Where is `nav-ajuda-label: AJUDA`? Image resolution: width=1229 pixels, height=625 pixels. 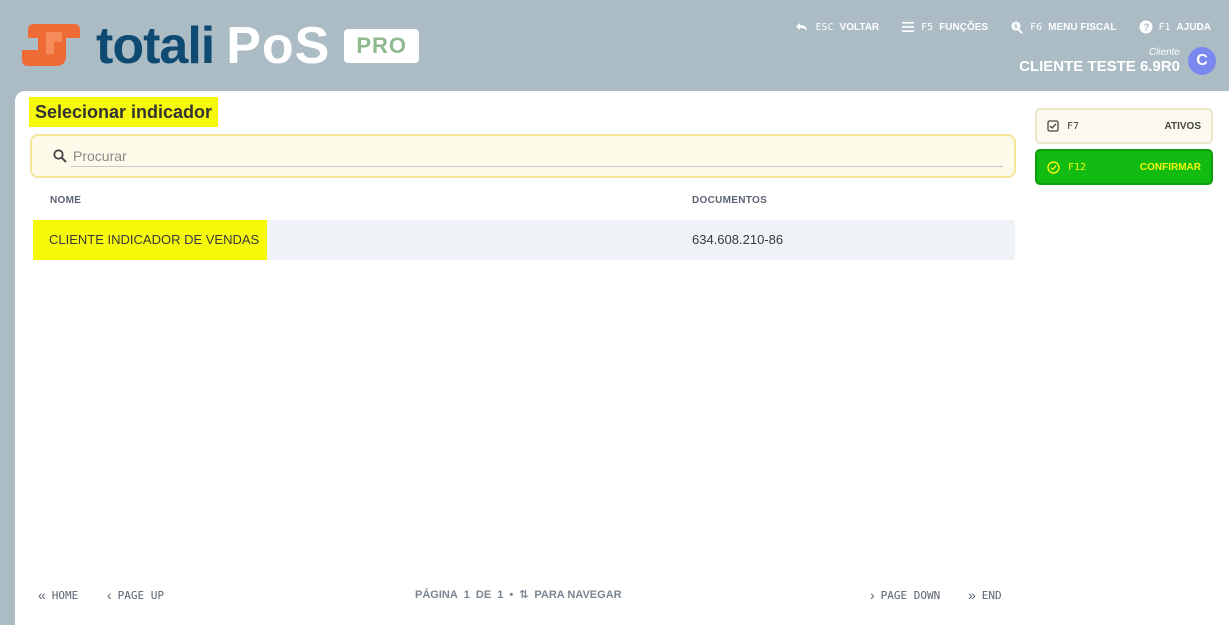 nav-ajuda-label: AJUDA is located at coordinates (1193, 27).